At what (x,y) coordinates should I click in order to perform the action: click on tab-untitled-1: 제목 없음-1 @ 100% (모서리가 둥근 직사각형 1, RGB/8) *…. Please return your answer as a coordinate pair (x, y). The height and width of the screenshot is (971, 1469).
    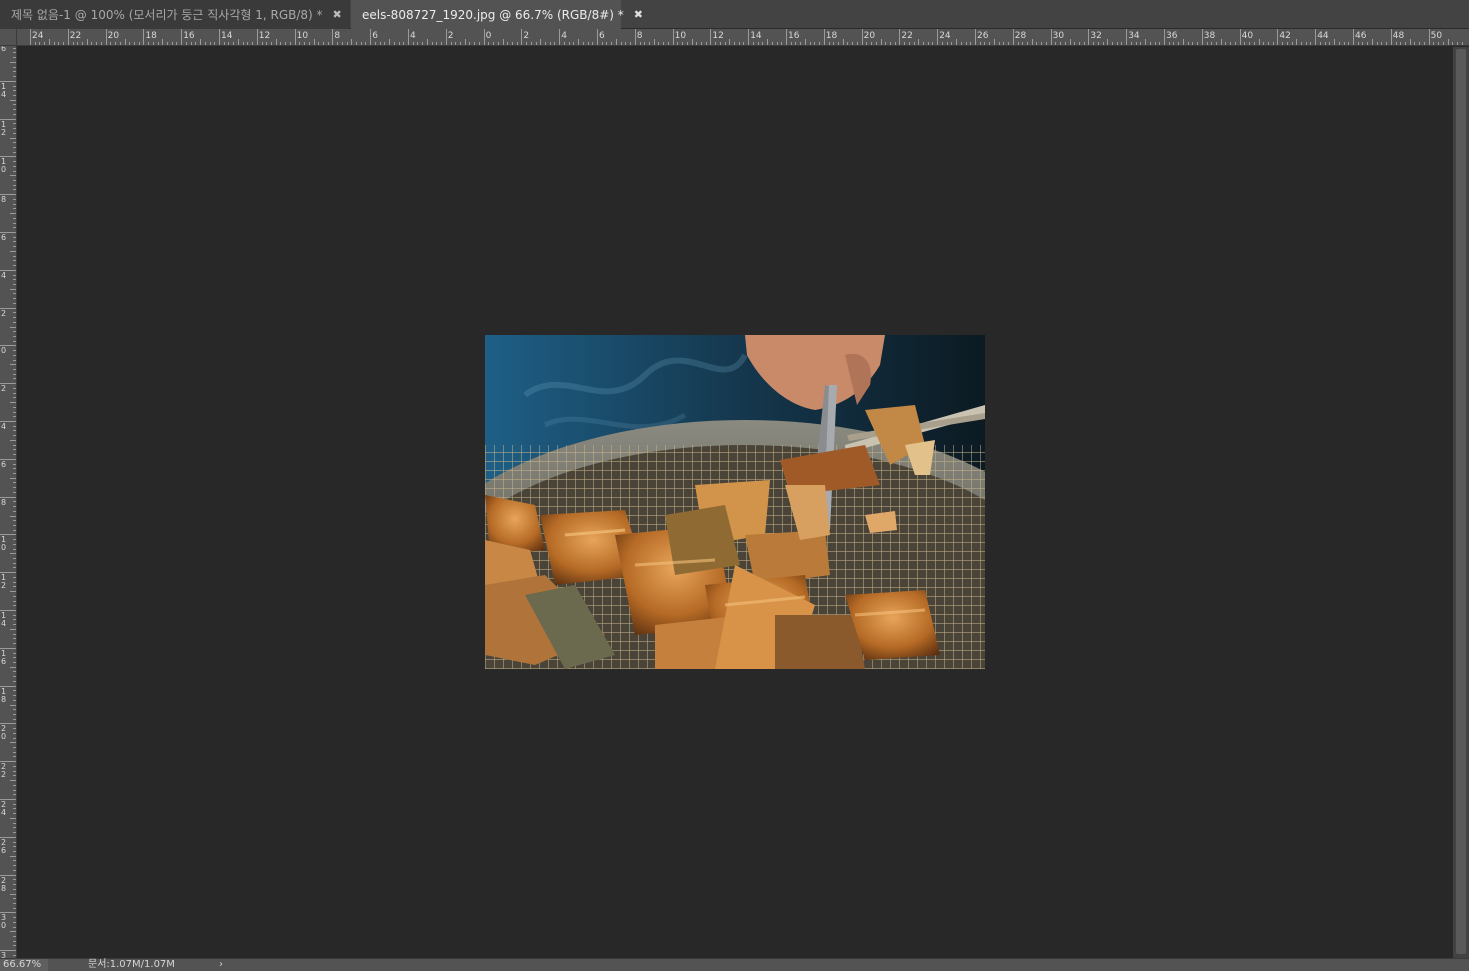
    Looking at the image, I should click on (175, 14).